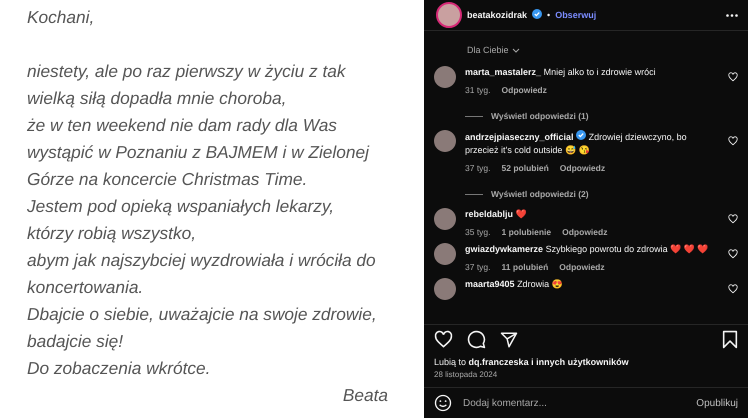 The width and height of the screenshot is (748, 418). What do you see at coordinates (85, 287) in the screenshot?
I see `letter-line: koncertowania.` at bounding box center [85, 287].